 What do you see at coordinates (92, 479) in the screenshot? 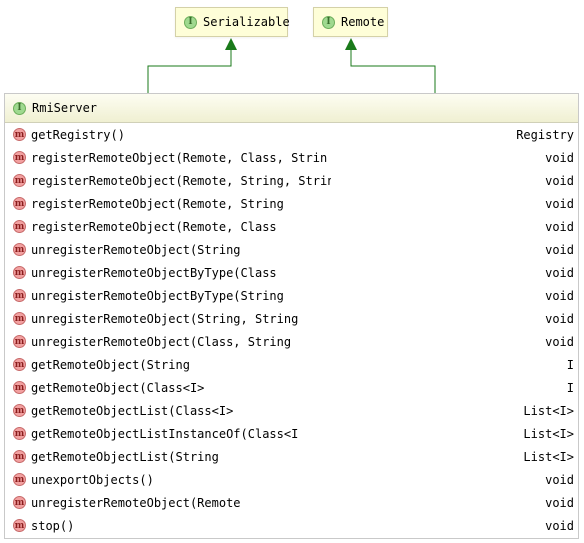
I see `method-signature: unexportObjects()` at bounding box center [92, 479].